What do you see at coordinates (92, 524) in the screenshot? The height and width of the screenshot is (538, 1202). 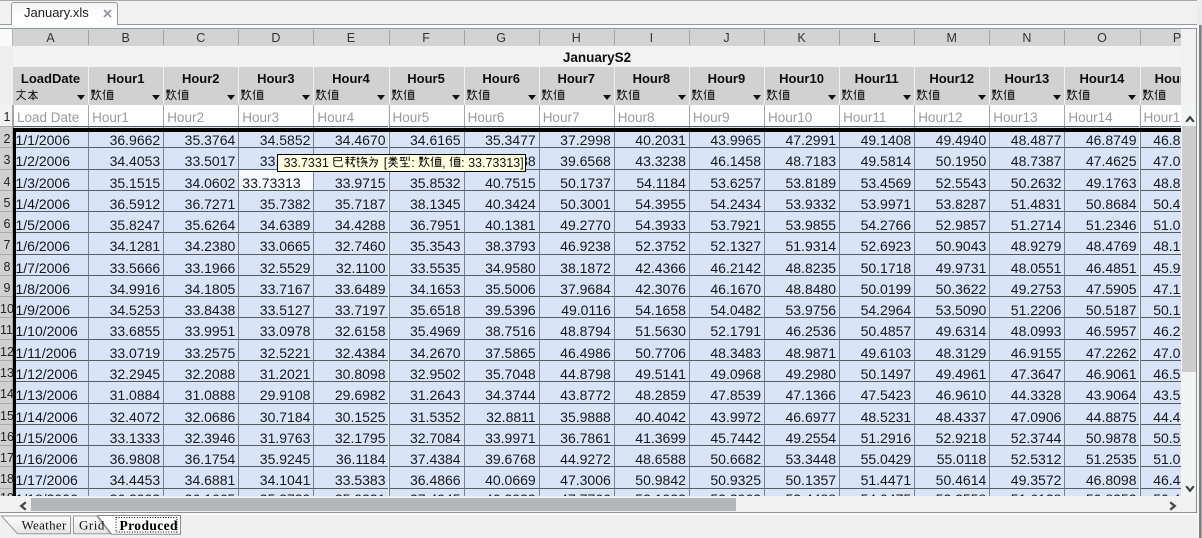 I see `svg-text: Grid` at bounding box center [92, 524].